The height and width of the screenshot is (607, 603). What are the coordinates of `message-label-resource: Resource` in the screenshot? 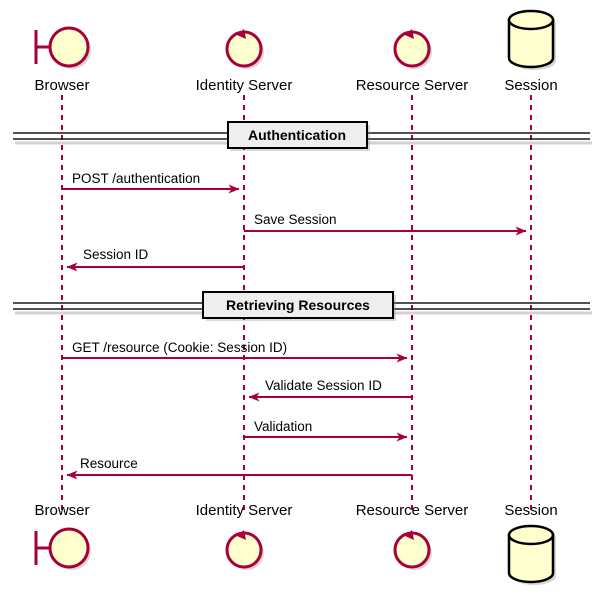 It's located at (109, 463).